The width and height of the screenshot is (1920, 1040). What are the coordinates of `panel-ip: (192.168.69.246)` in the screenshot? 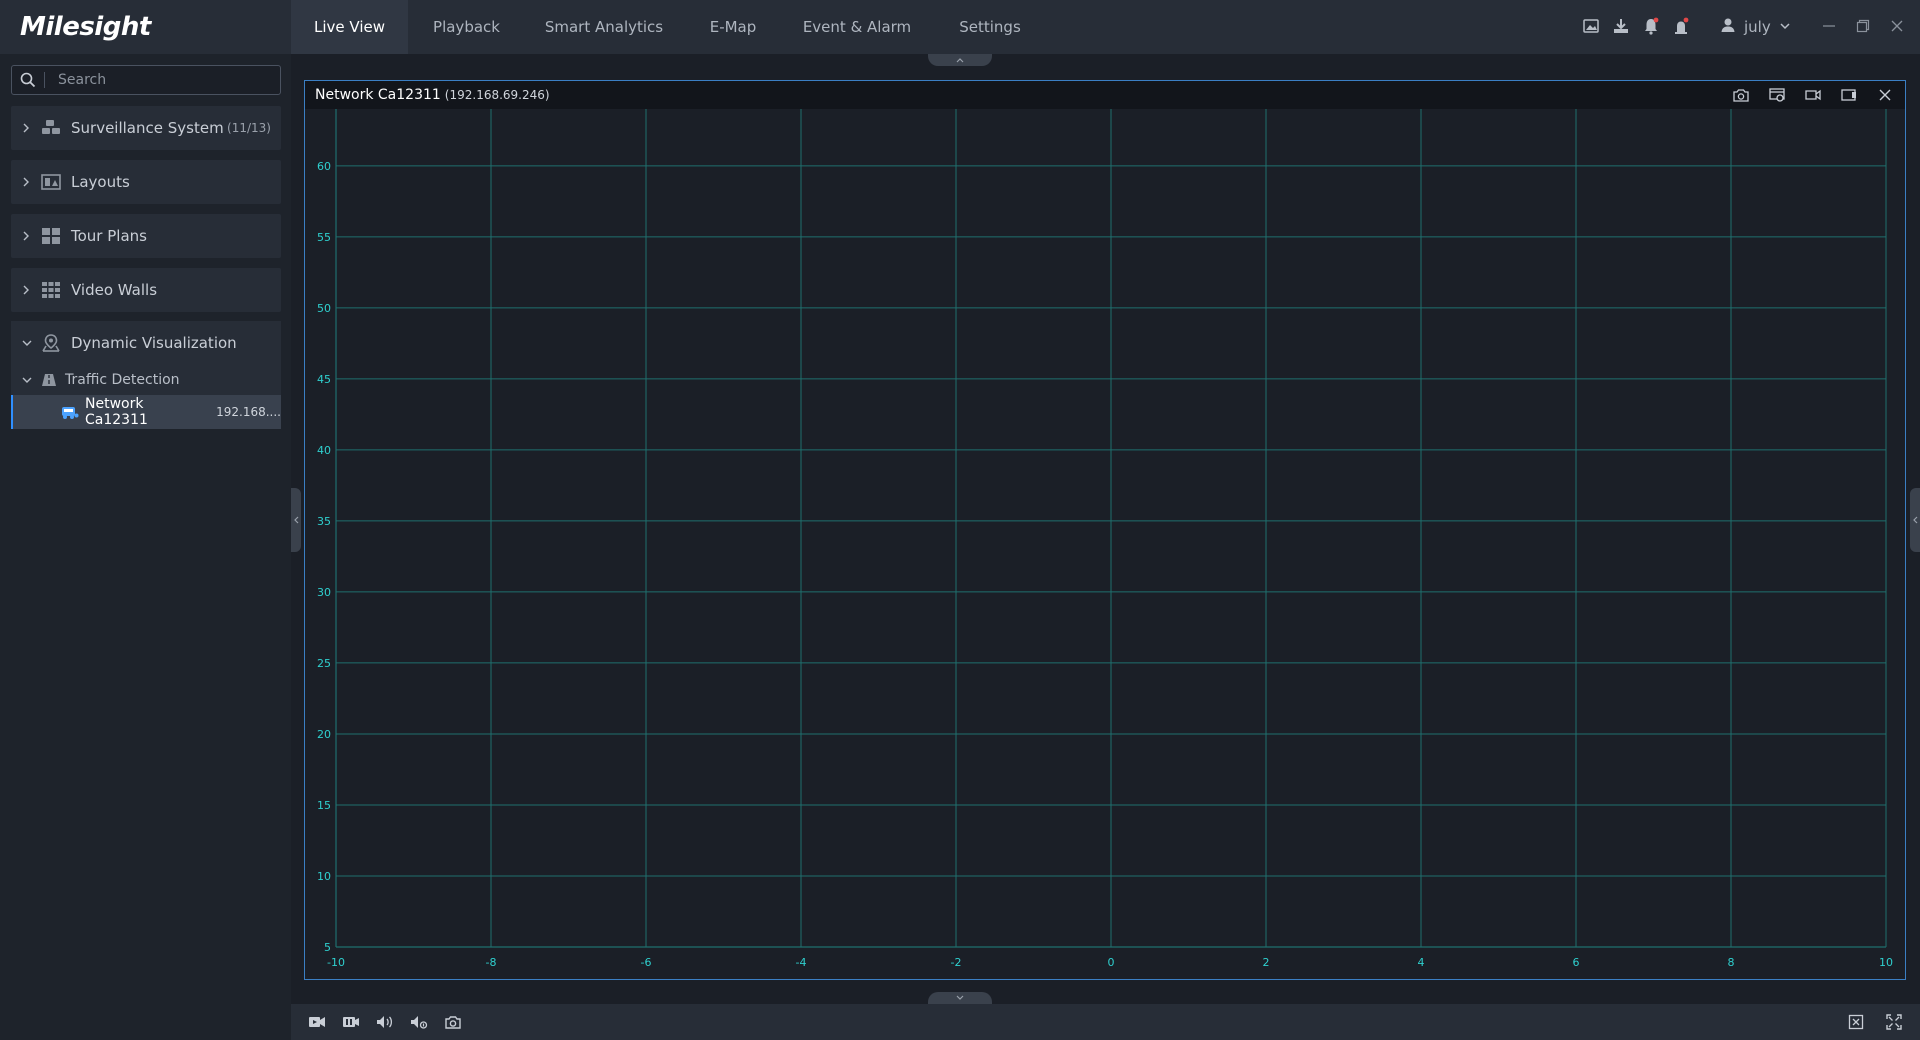 It's located at (497, 95).